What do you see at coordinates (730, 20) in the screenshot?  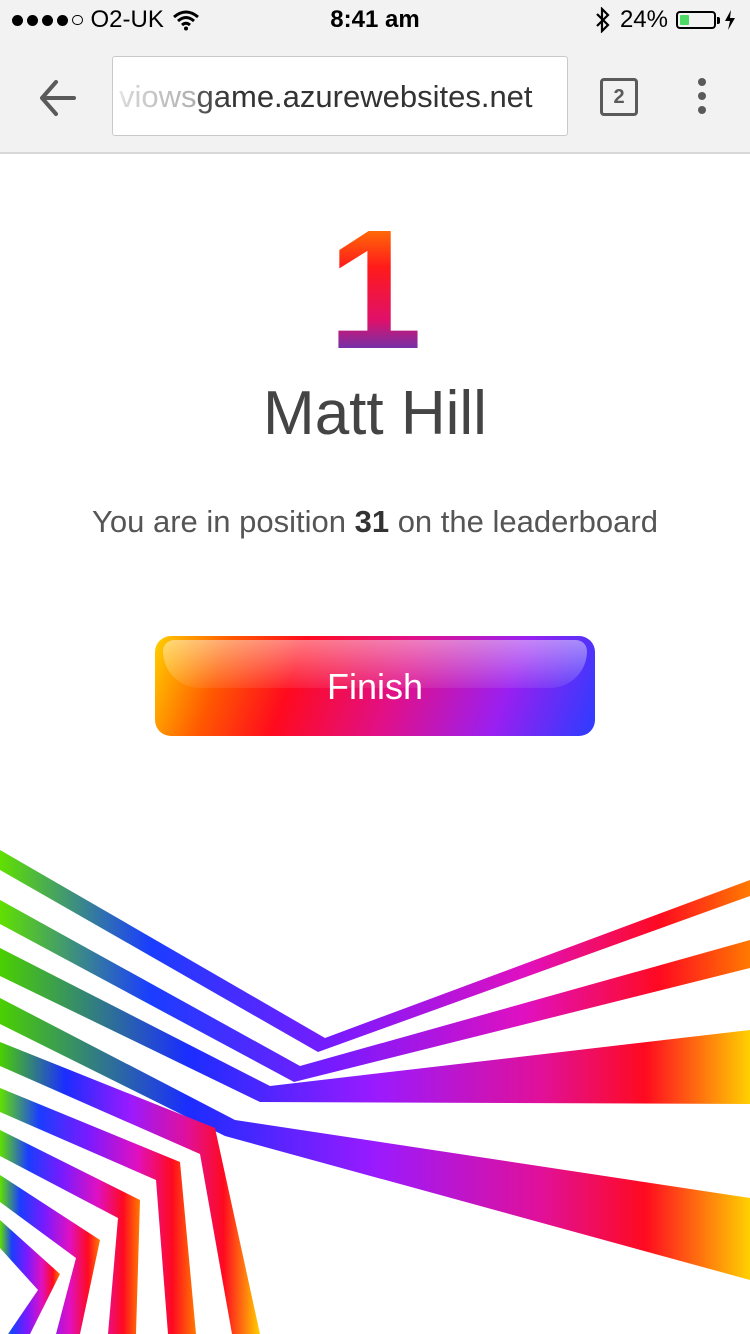 I see `charging-icon` at bounding box center [730, 20].